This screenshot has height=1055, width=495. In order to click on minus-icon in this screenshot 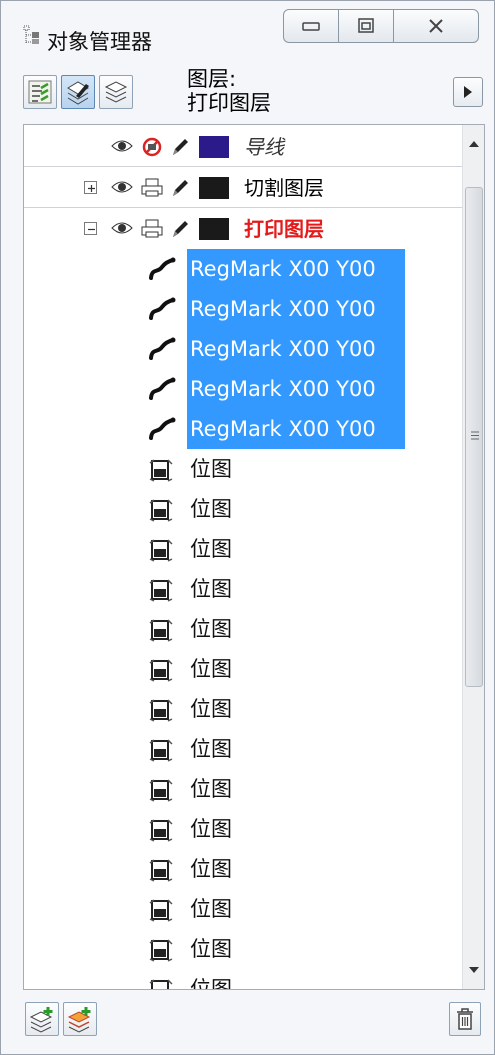, I will do `click(91, 229)`.